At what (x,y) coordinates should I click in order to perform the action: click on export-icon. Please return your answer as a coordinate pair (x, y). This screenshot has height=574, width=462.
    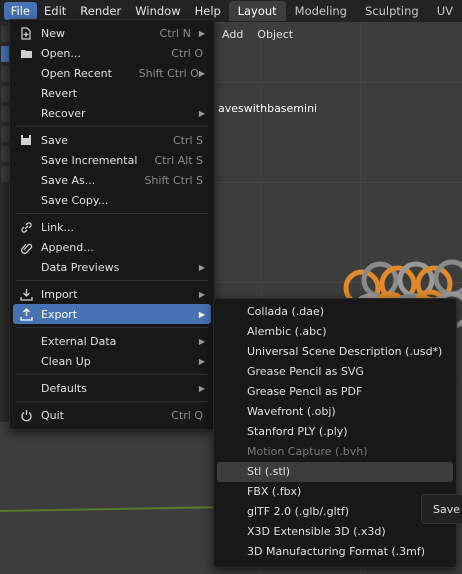
    Looking at the image, I should click on (26, 314).